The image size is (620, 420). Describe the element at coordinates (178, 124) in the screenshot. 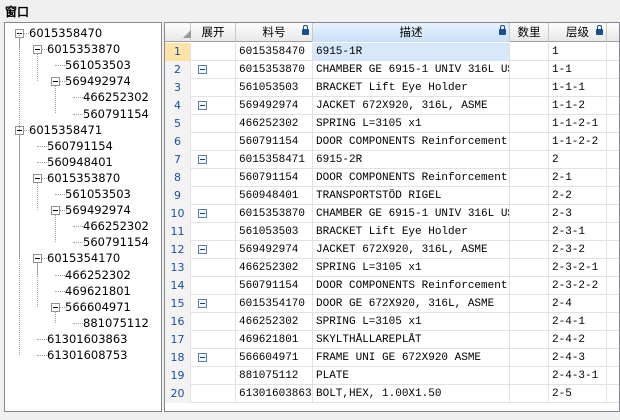

I see `row-number: 5` at that location.